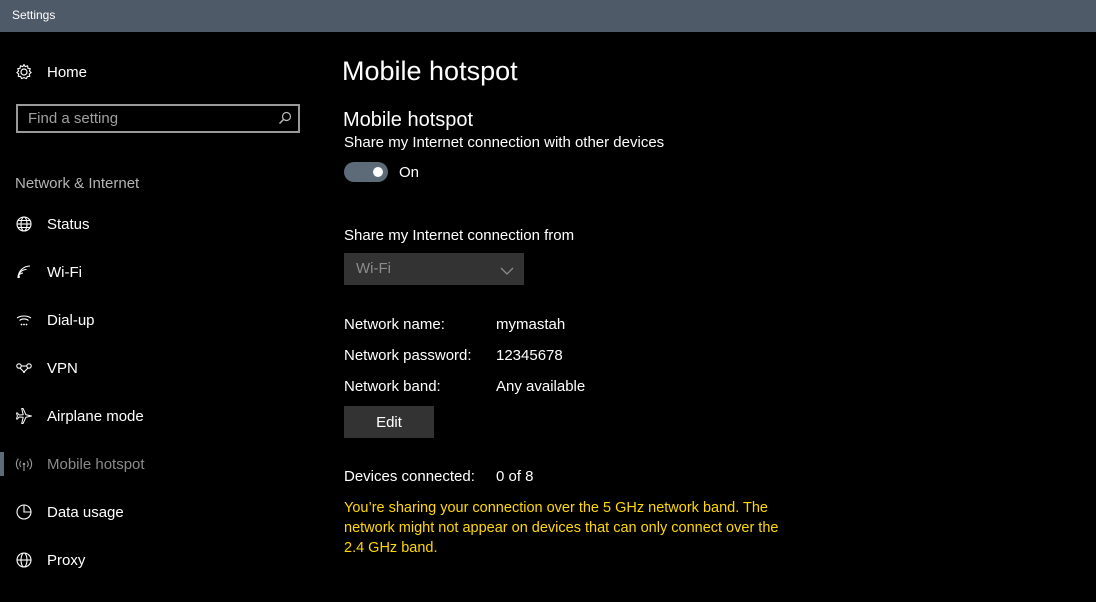 The width and height of the screenshot is (1096, 602). I want to click on network-password-label: Network password:, so click(408, 355).